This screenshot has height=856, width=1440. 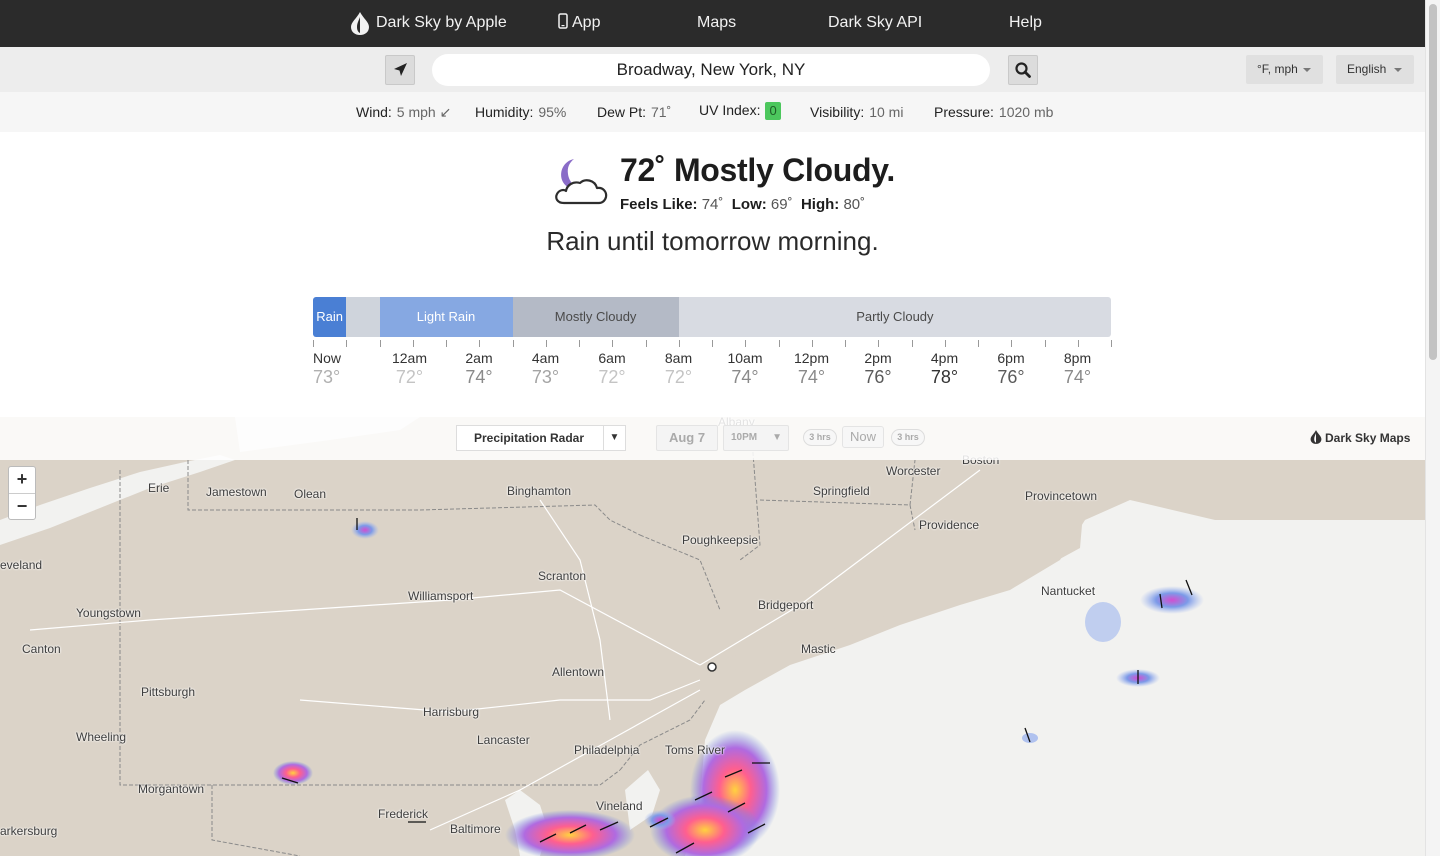 What do you see at coordinates (1277, 69) in the screenshot?
I see `units-value: °F, mph` at bounding box center [1277, 69].